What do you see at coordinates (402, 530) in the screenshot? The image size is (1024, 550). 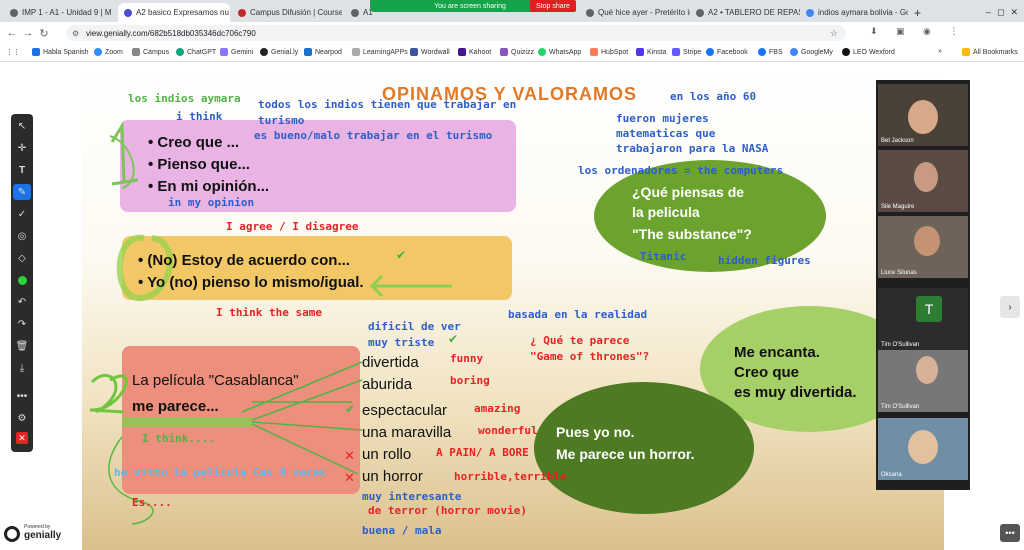 I see `note-buena-mala: buena / mala` at bounding box center [402, 530].